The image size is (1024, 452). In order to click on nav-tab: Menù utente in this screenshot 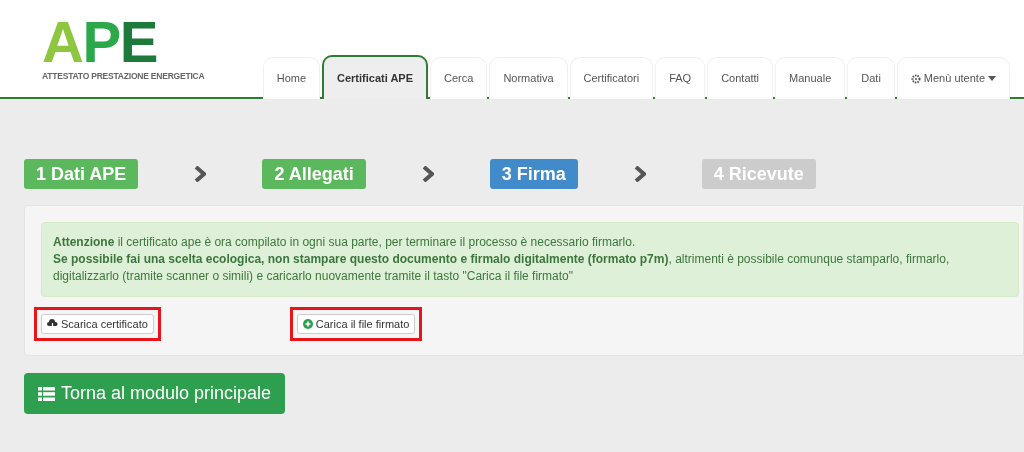, I will do `click(953, 78)`.